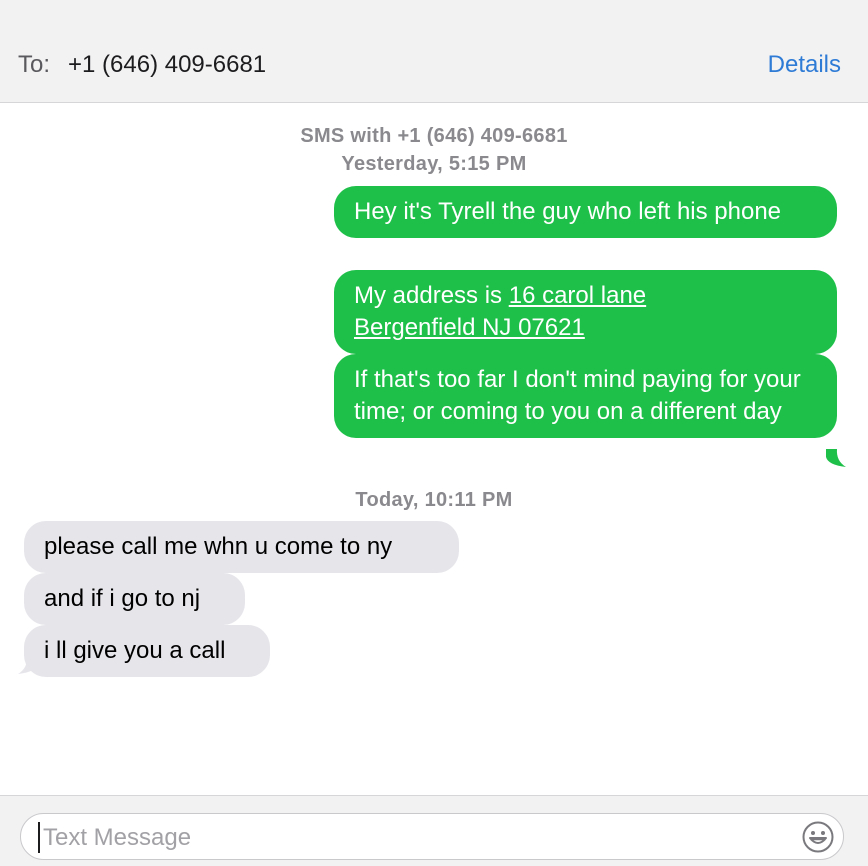 Image resolution: width=868 pixels, height=866 pixels. What do you see at coordinates (434, 164) in the screenshot?
I see `timestamp-yesterday: Yesterday, 5:15 PM` at bounding box center [434, 164].